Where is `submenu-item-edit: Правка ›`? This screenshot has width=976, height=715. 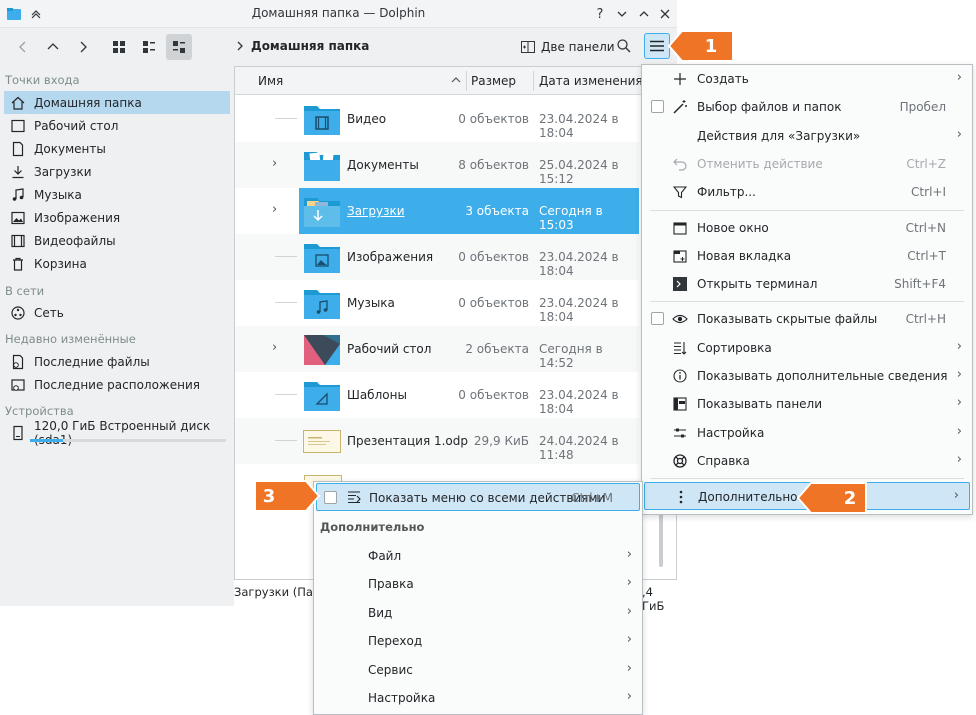
submenu-item-edit: Правка › is located at coordinates (478, 584).